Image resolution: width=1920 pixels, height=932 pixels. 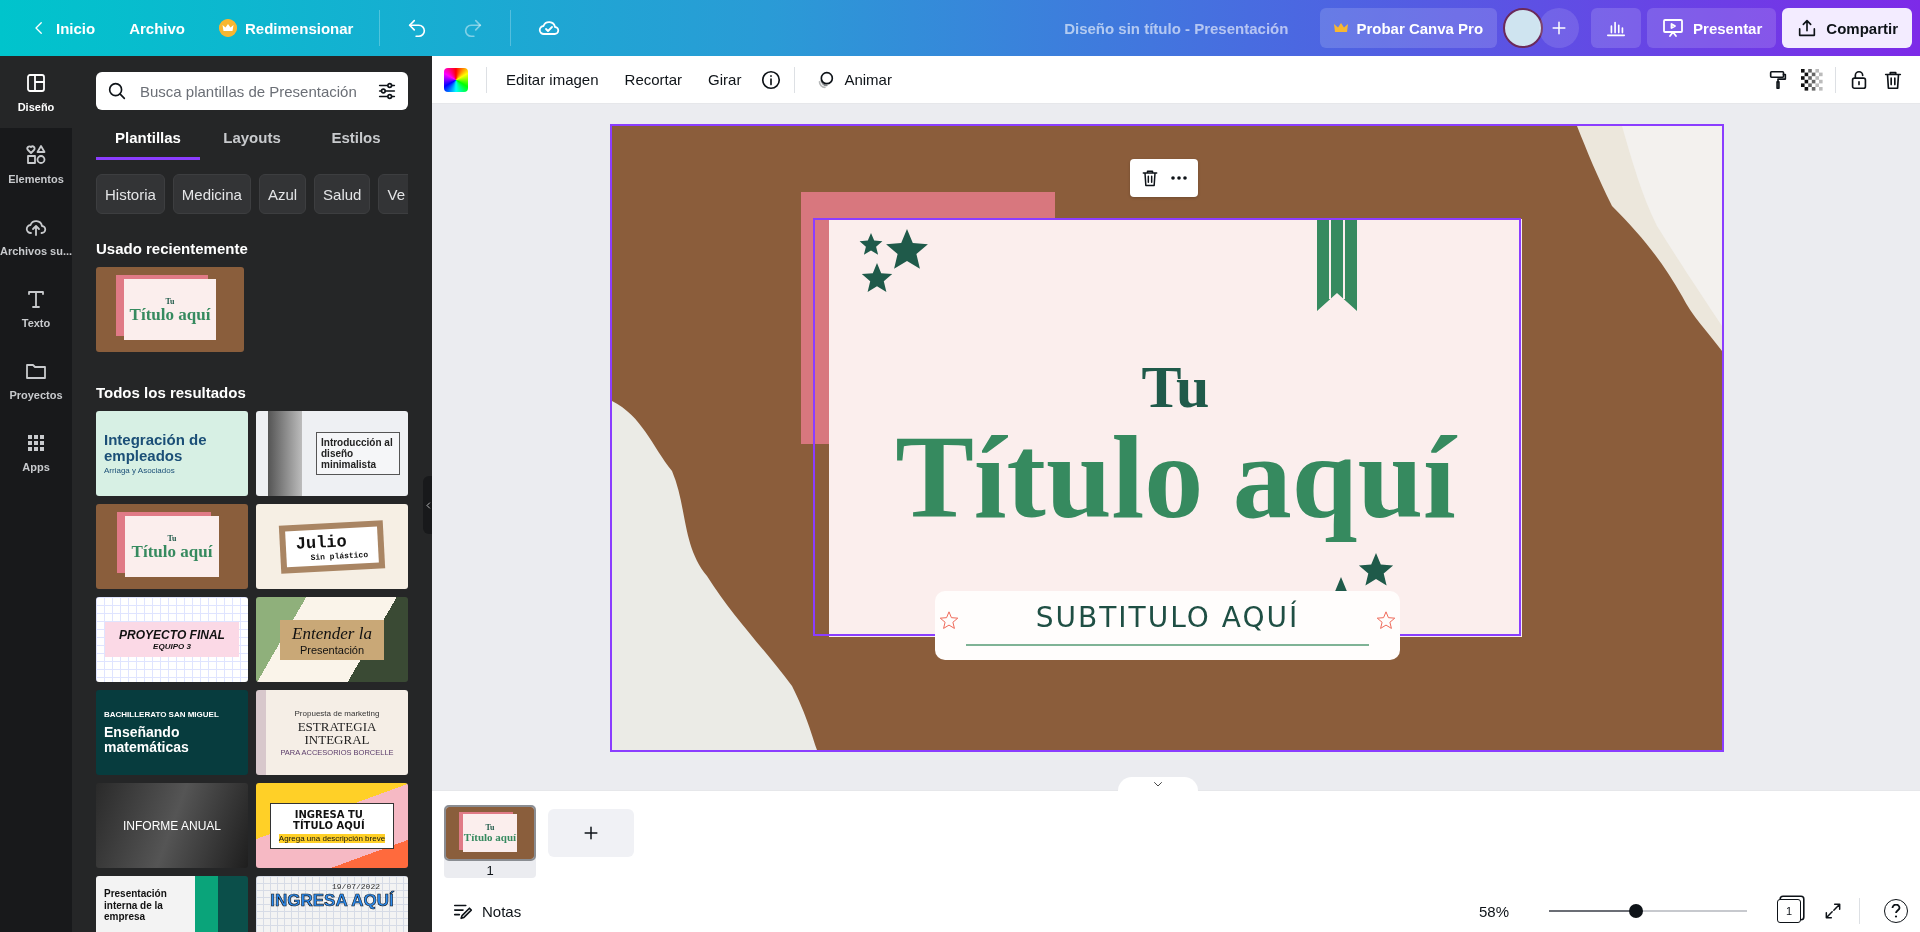 What do you see at coordinates (1648, 911) in the screenshot?
I see `zoom-slider` at bounding box center [1648, 911].